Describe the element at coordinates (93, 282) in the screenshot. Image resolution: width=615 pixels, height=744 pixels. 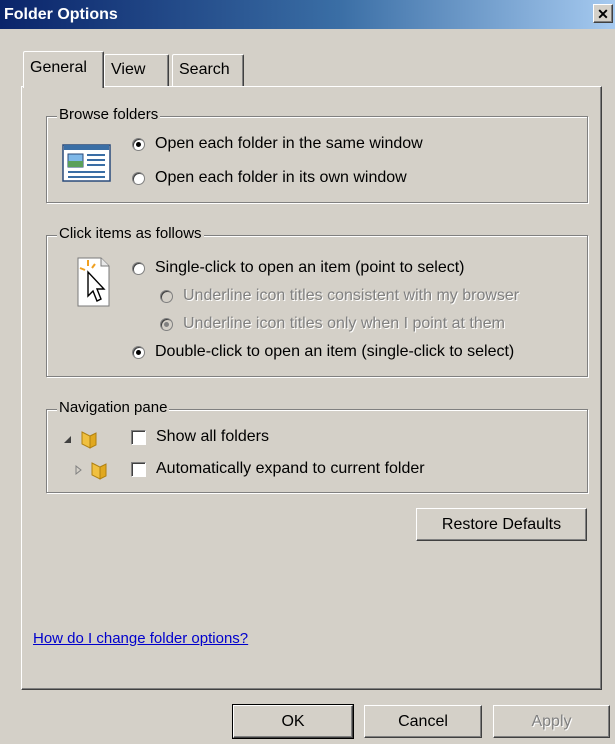
I see `click-pointer-icon` at that location.